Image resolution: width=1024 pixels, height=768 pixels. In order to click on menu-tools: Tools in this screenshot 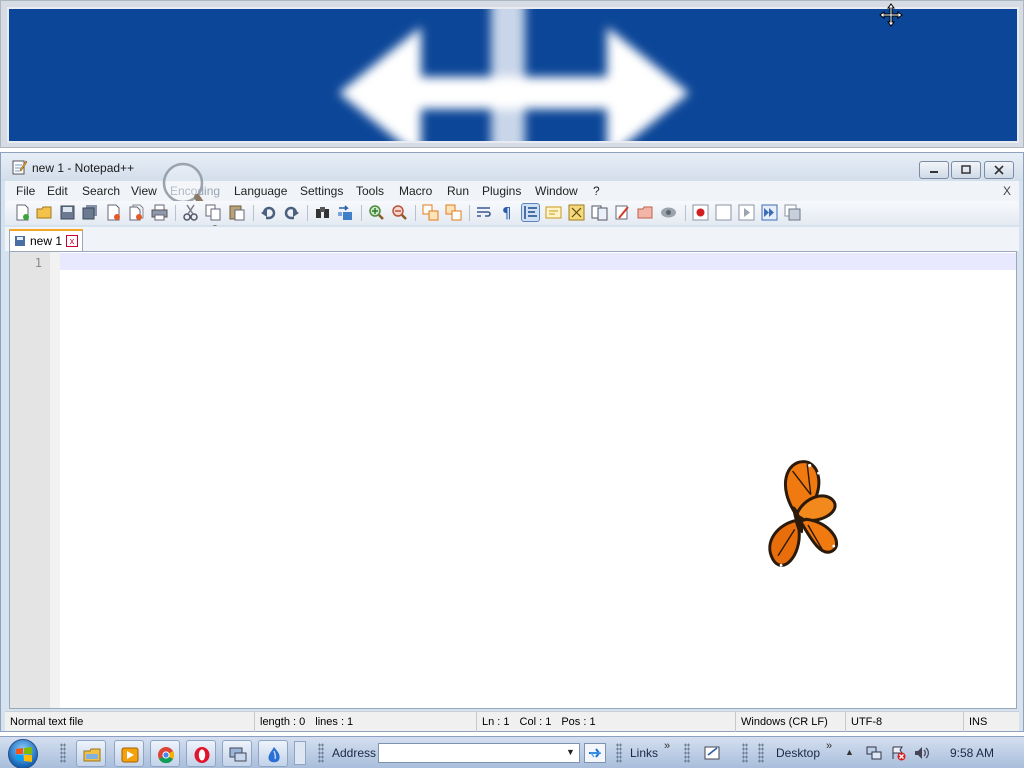, I will do `click(370, 191)`.